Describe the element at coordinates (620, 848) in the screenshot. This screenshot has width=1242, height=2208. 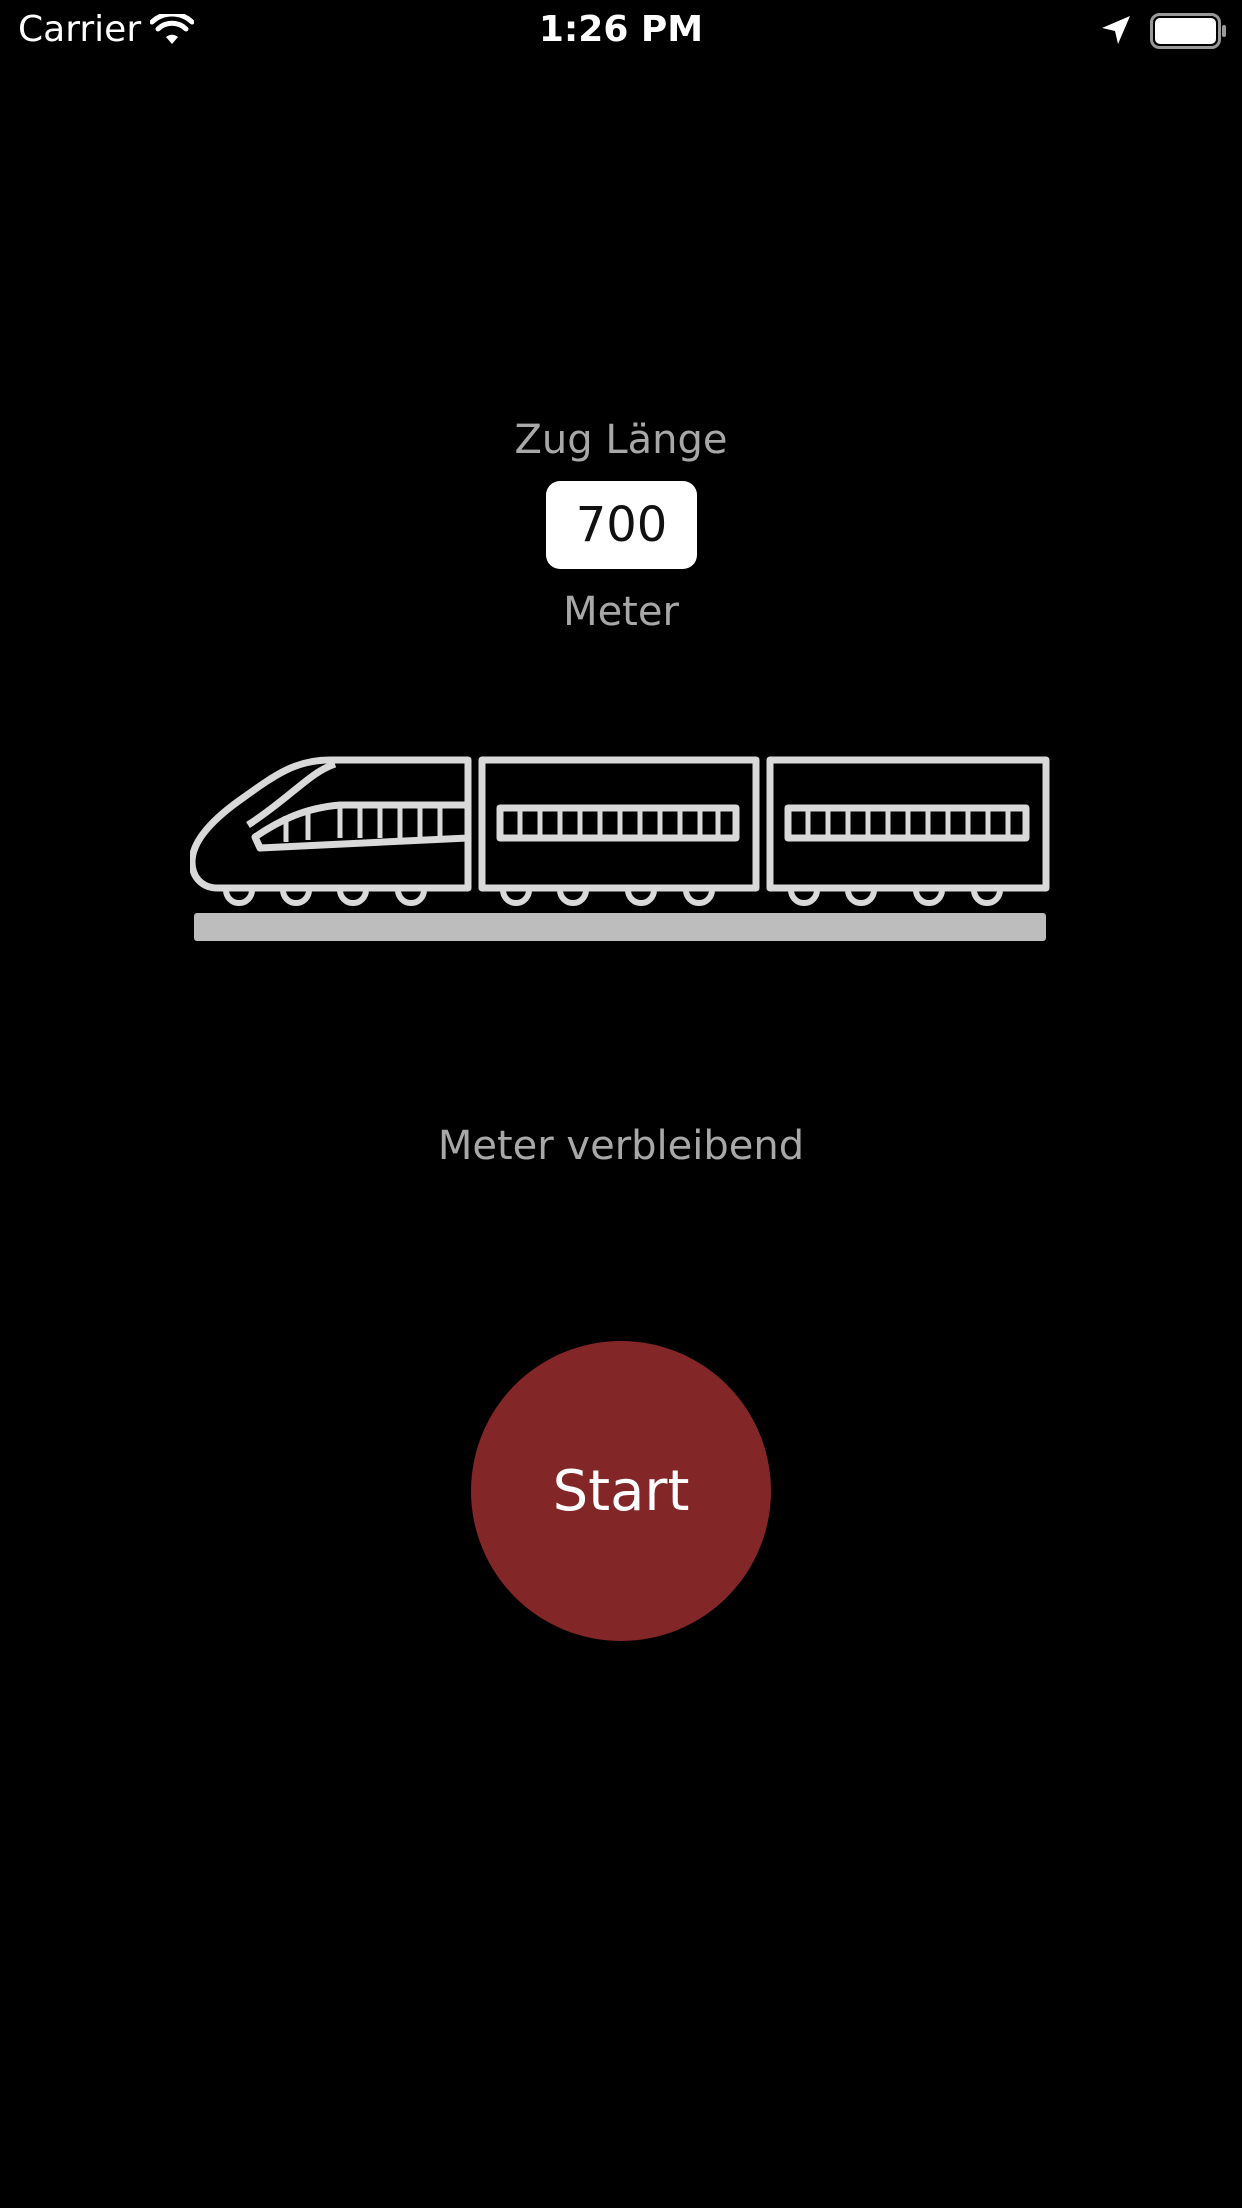
I see `train-icon` at that location.